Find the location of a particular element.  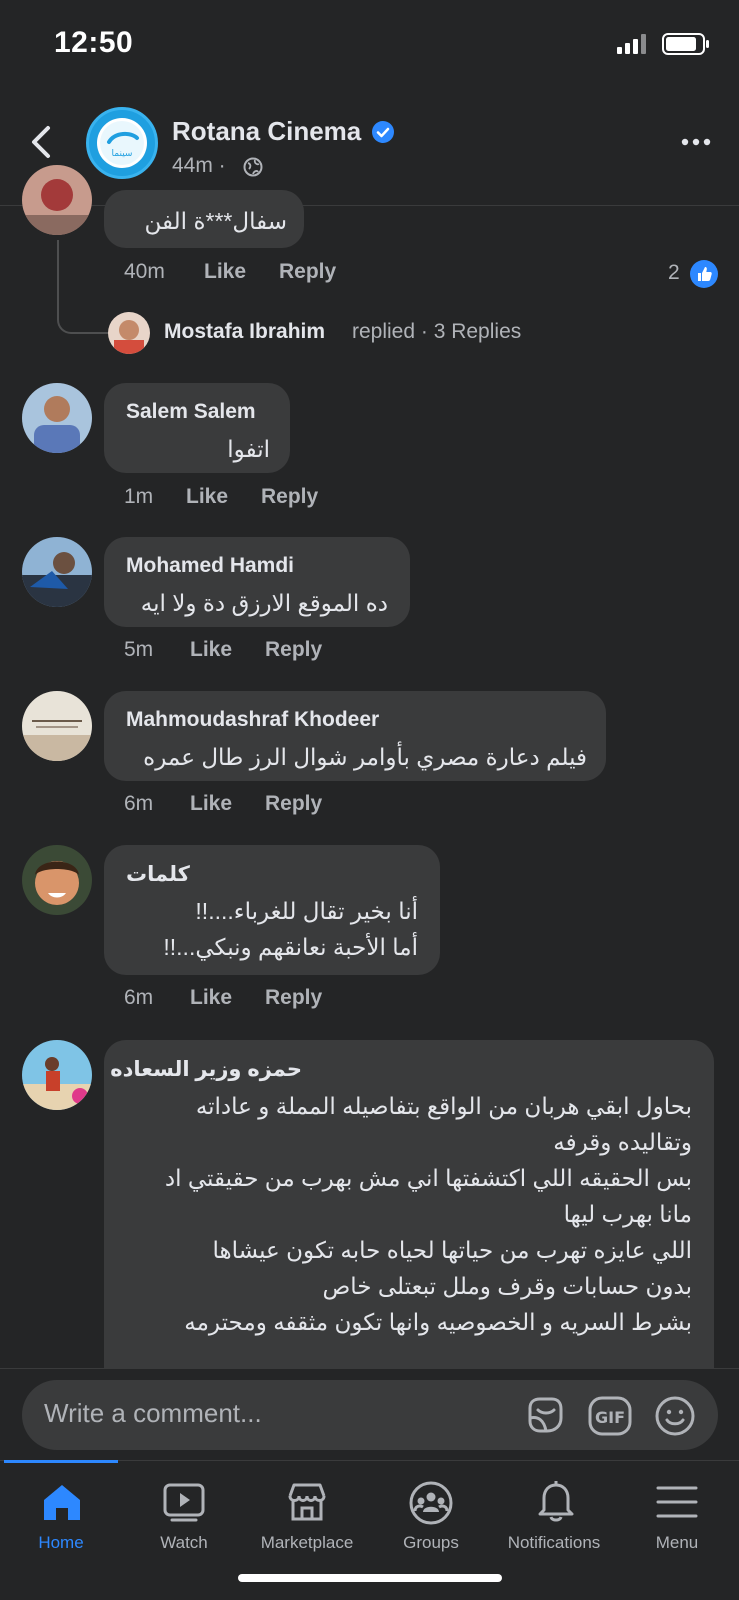

nav-groups-label: Groups is located at coordinates (431, 1543).